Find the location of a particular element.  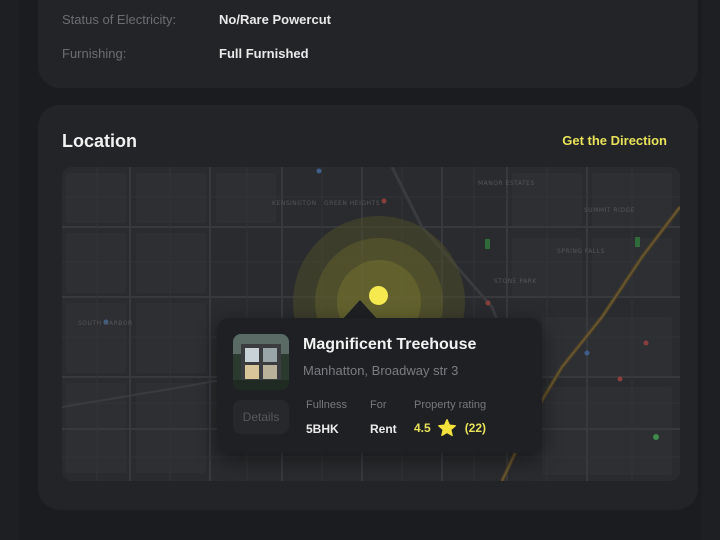

property-thumbnail is located at coordinates (261, 362).